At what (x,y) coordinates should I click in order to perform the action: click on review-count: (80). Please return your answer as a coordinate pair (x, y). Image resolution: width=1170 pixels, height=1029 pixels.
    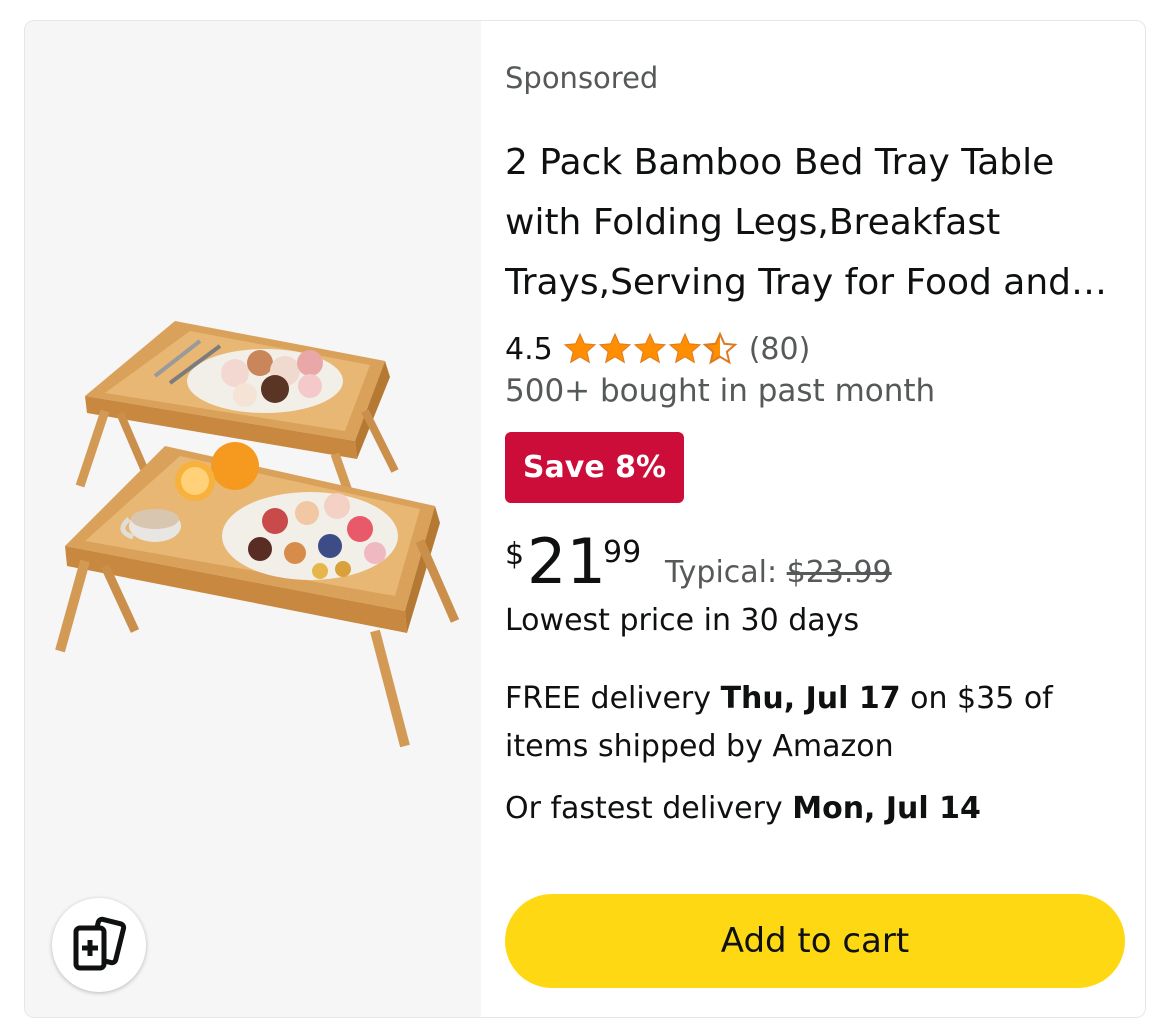
    Looking at the image, I should click on (780, 349).